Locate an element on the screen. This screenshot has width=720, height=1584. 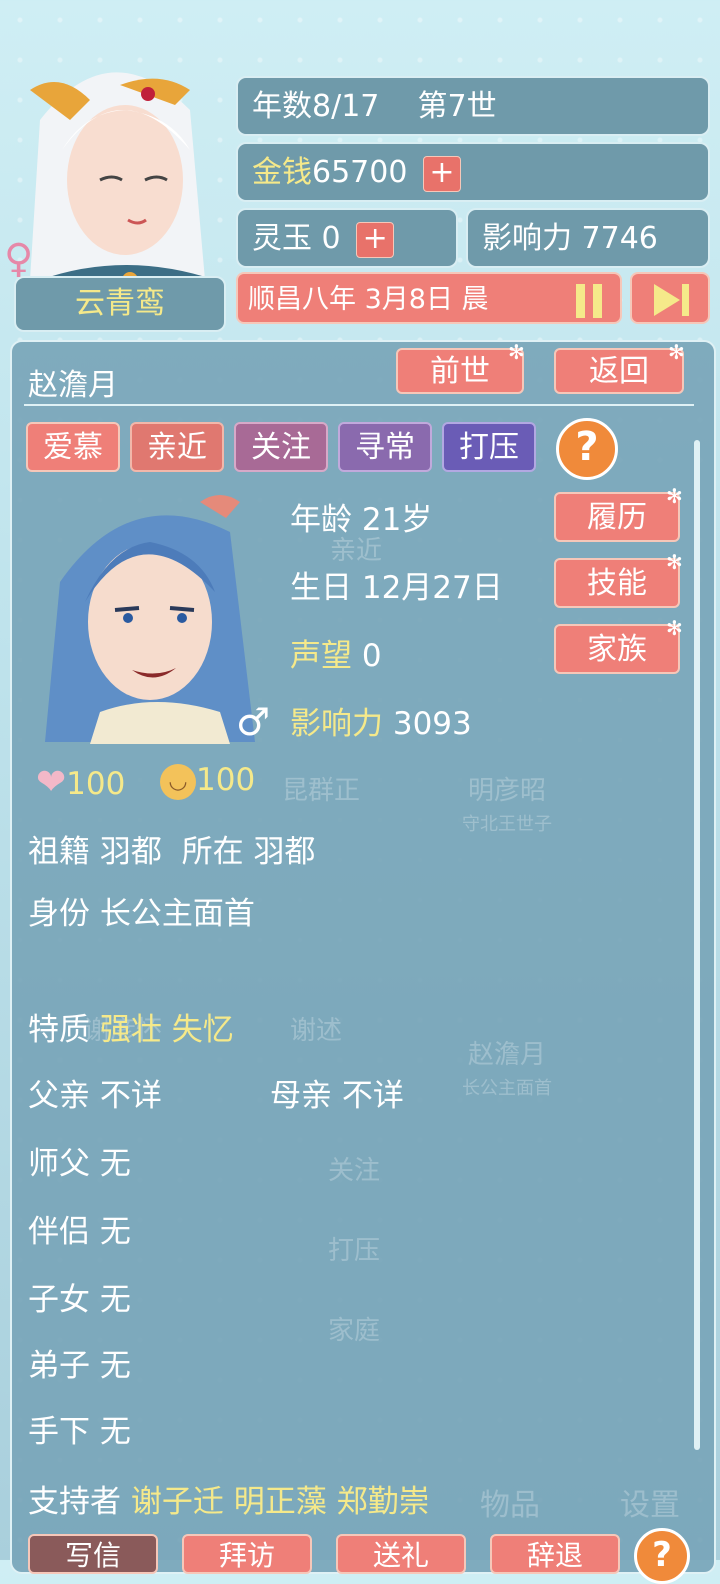
traits-label: 特质 is located at coordinates (59, 1030).